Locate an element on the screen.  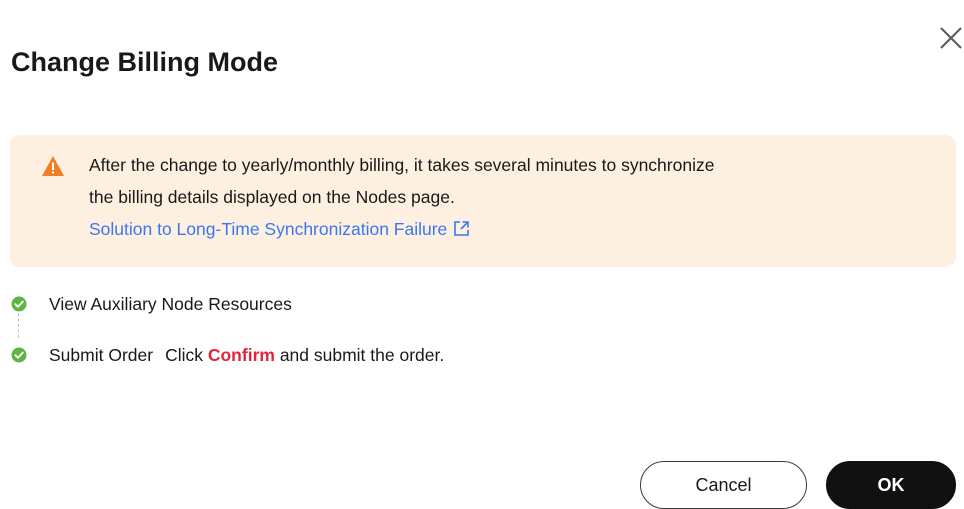
step-desc-emphasis: Confirm is located at coordinates (241, 354).